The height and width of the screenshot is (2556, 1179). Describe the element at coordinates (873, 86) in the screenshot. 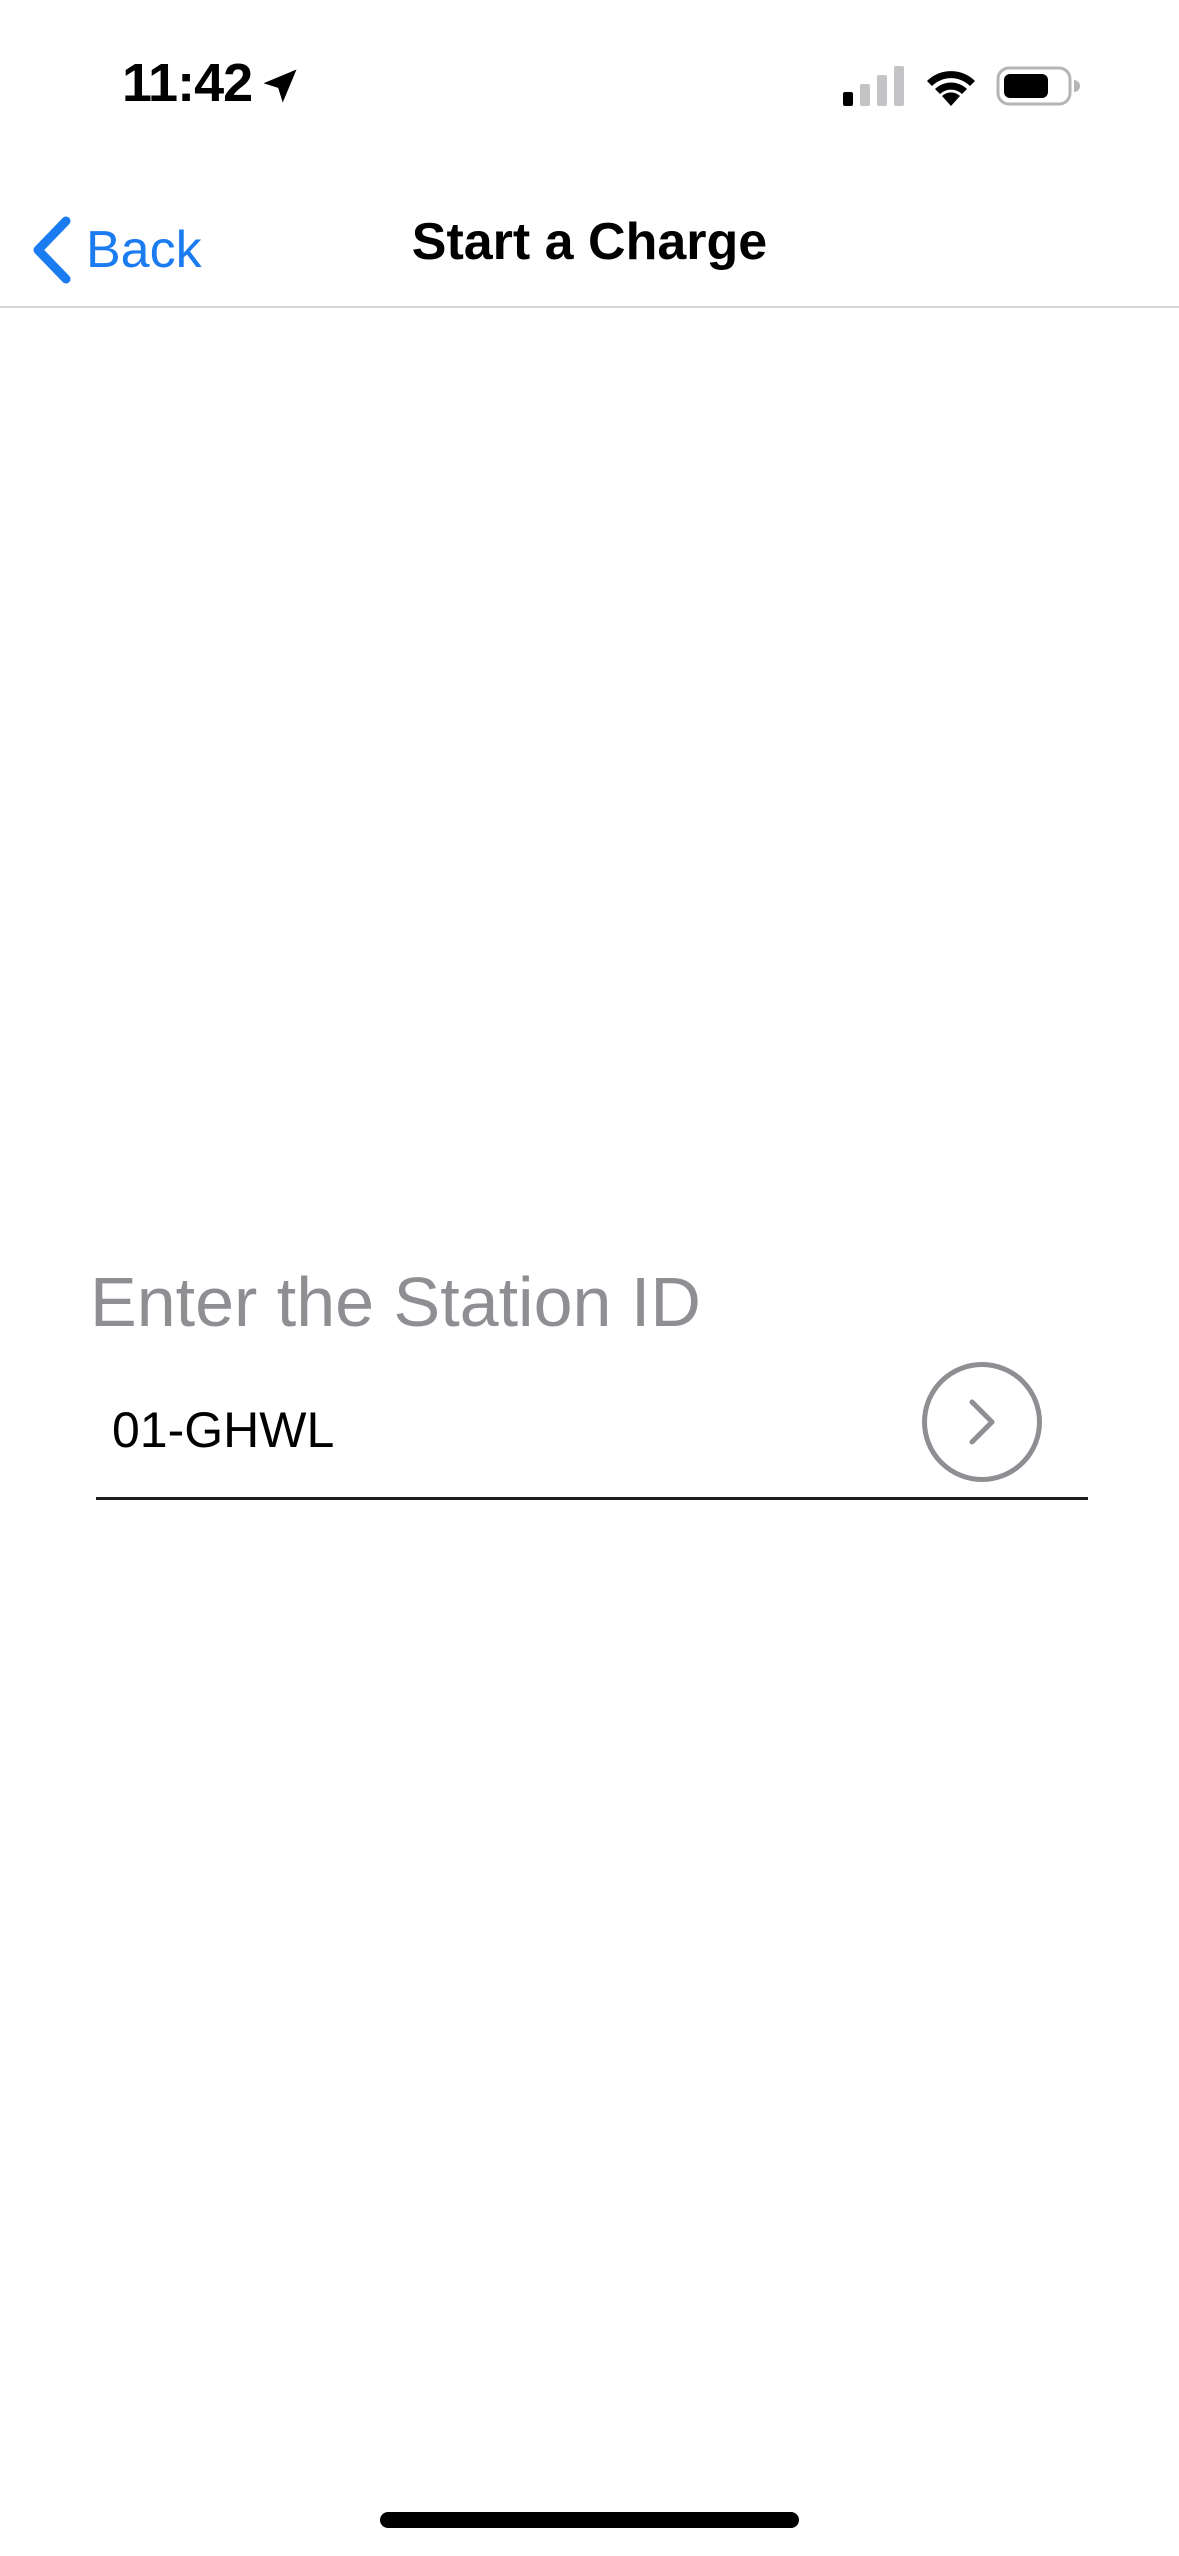

I see `cellular-signal-icon` at that location.